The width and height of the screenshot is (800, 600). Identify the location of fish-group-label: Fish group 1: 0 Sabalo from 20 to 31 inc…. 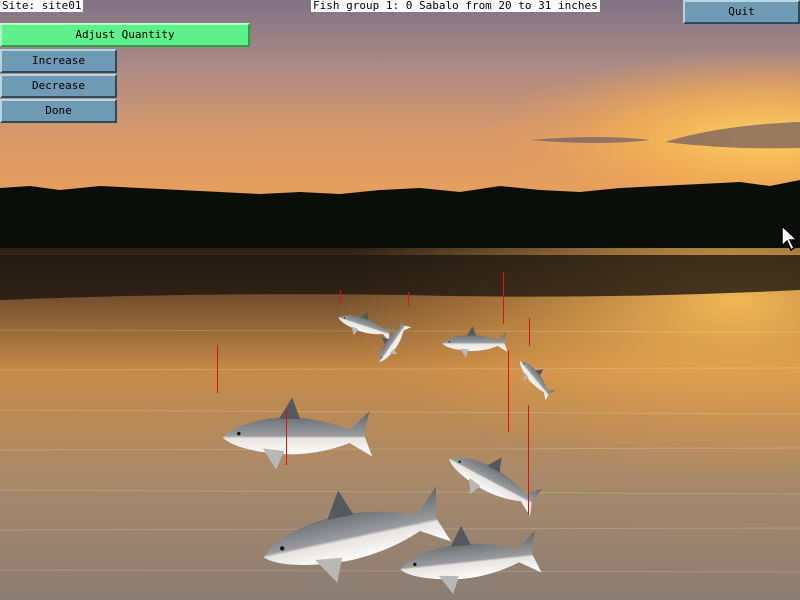
(455, 6).